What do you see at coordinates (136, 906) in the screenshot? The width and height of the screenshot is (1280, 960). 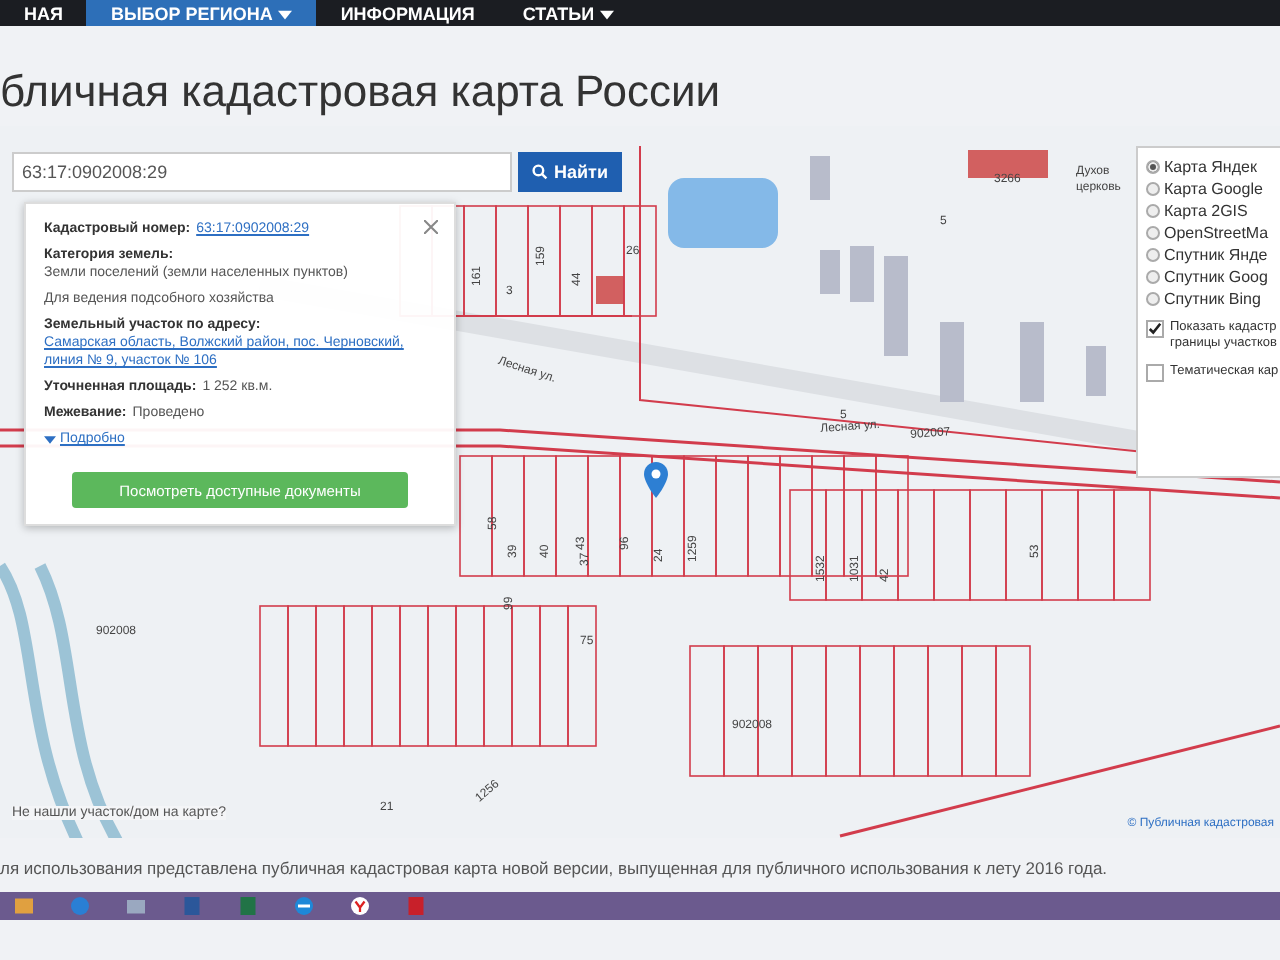 I see `folder-icon` at bounding box center [136, 906].